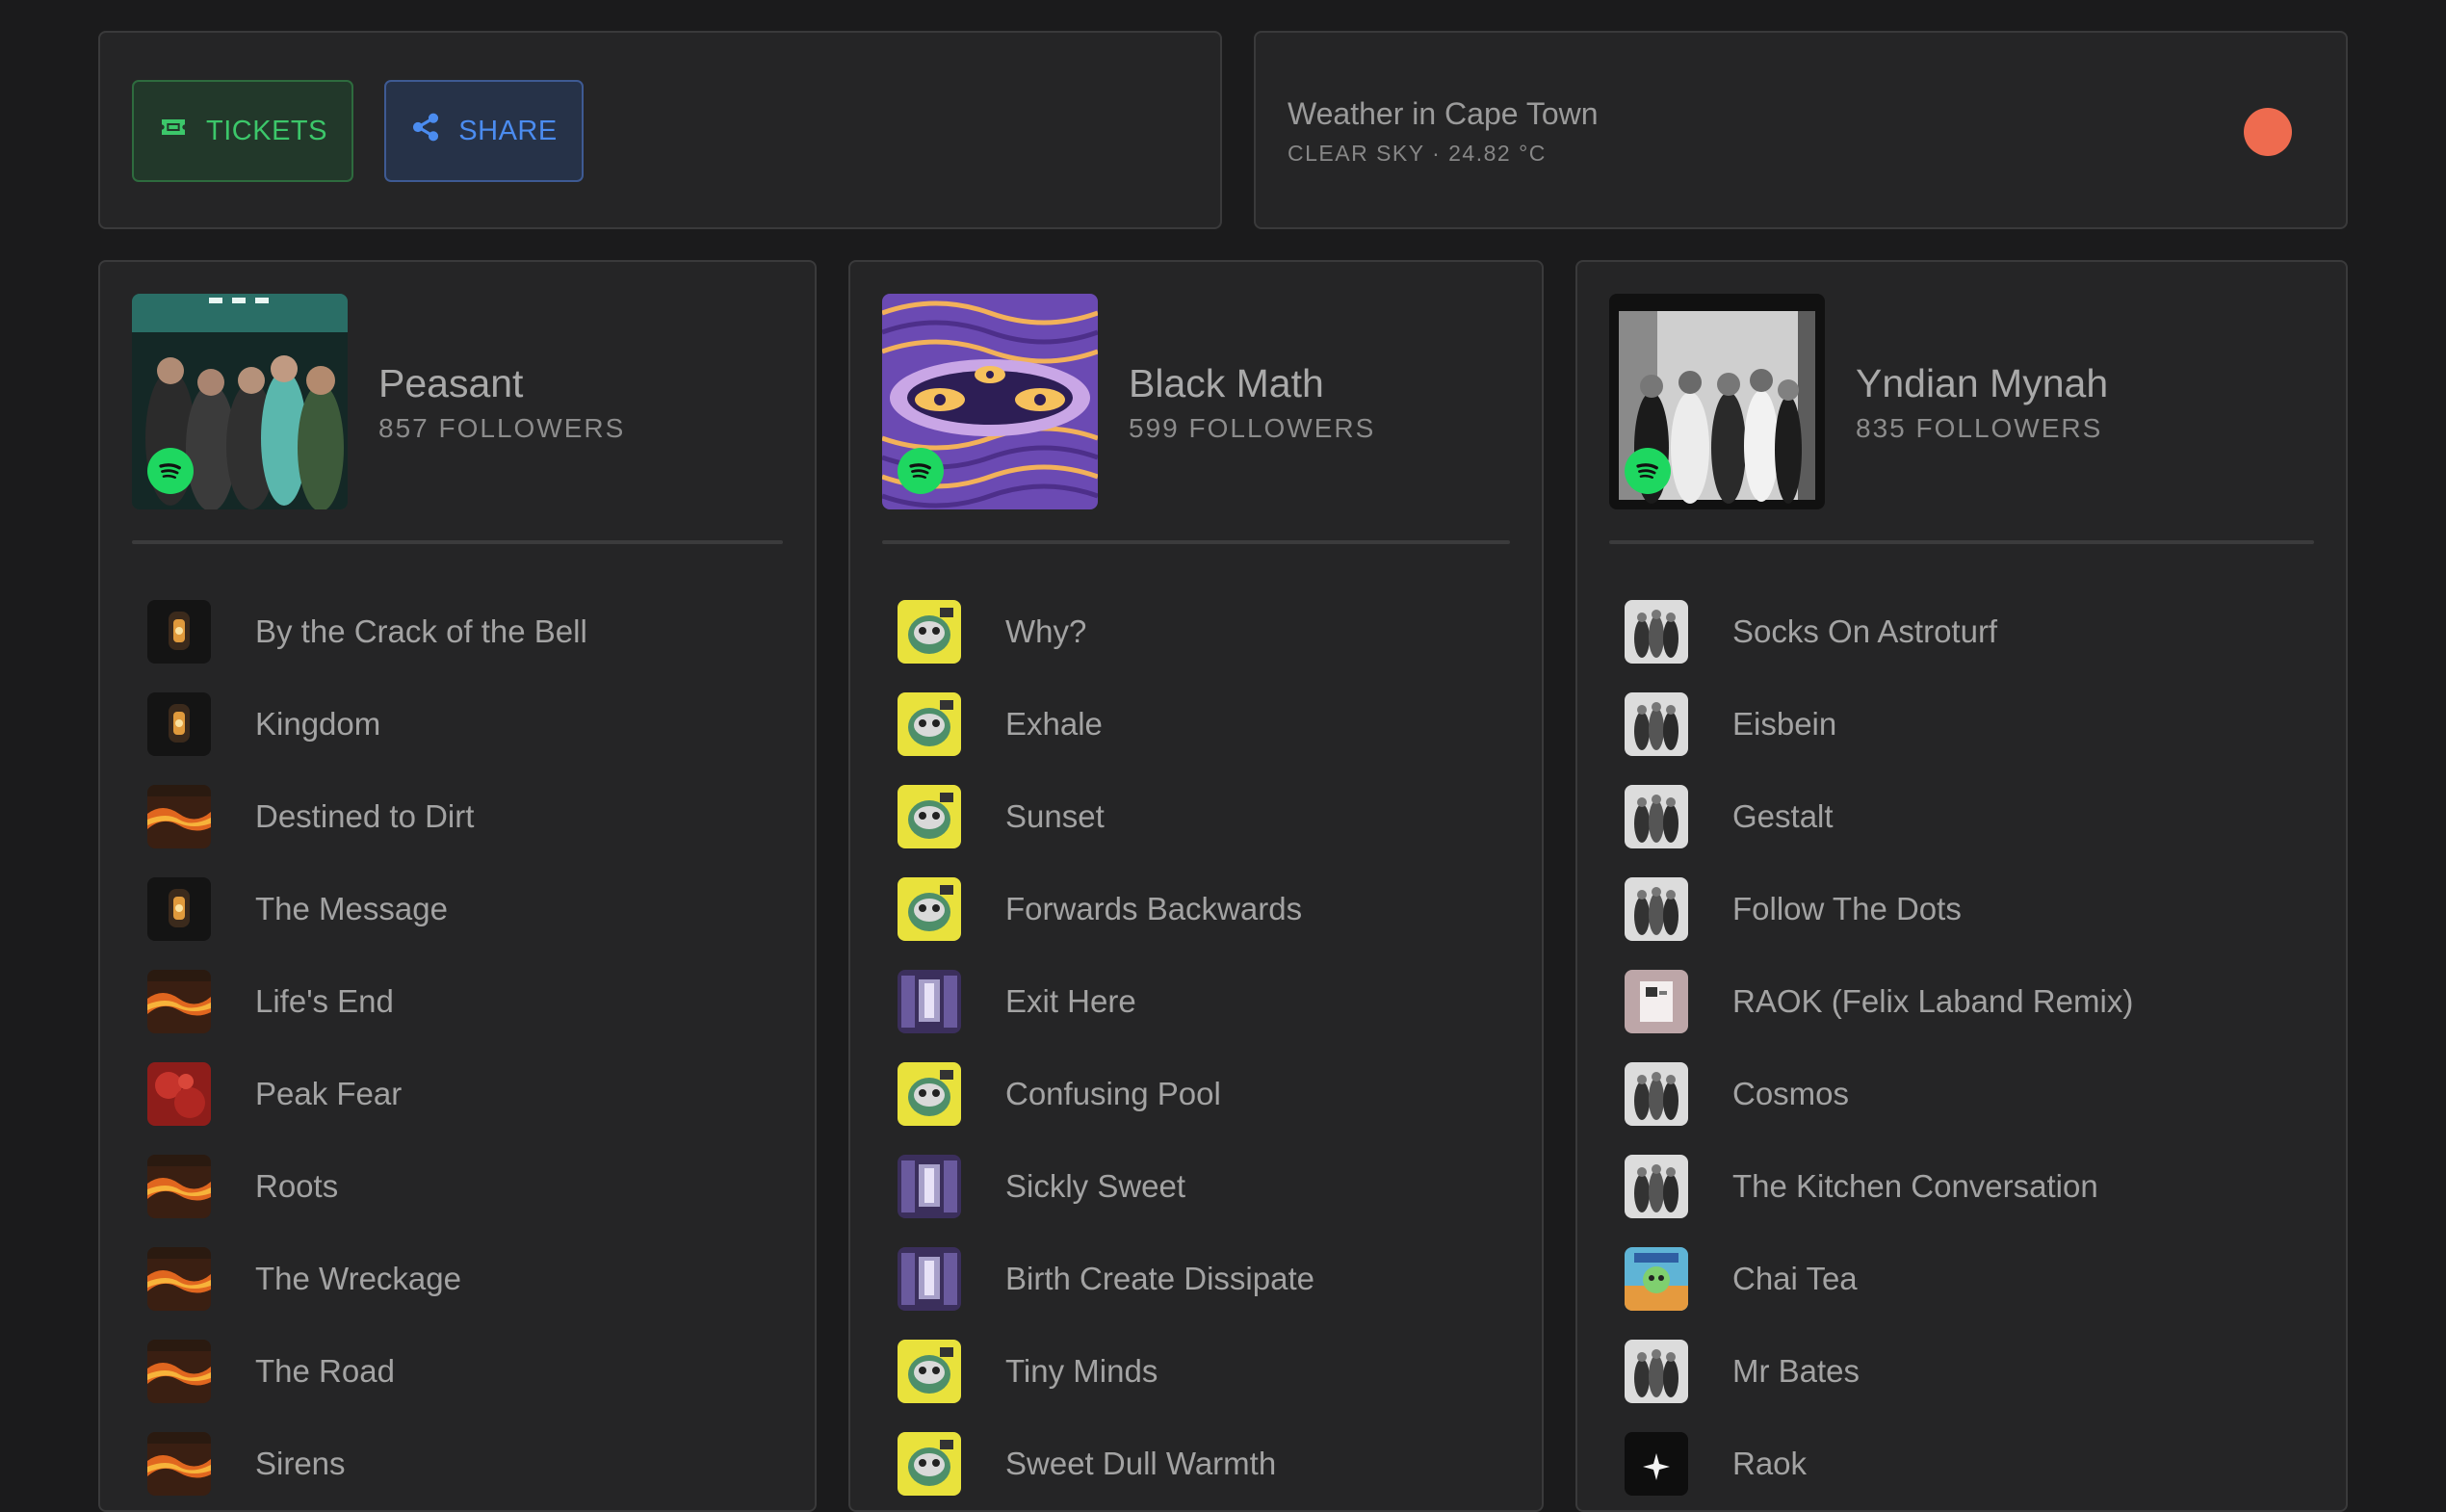  What do you see at coordinates (465, 1002) in the screenshot?
I see `track-row: Life's End` at bounding box center [465, 1002].